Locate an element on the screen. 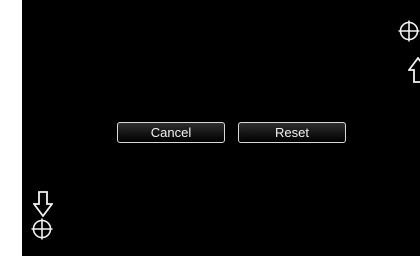 This screenshot has height=256, width=420. reset-button: Reset is located at coordinates (292, 132).